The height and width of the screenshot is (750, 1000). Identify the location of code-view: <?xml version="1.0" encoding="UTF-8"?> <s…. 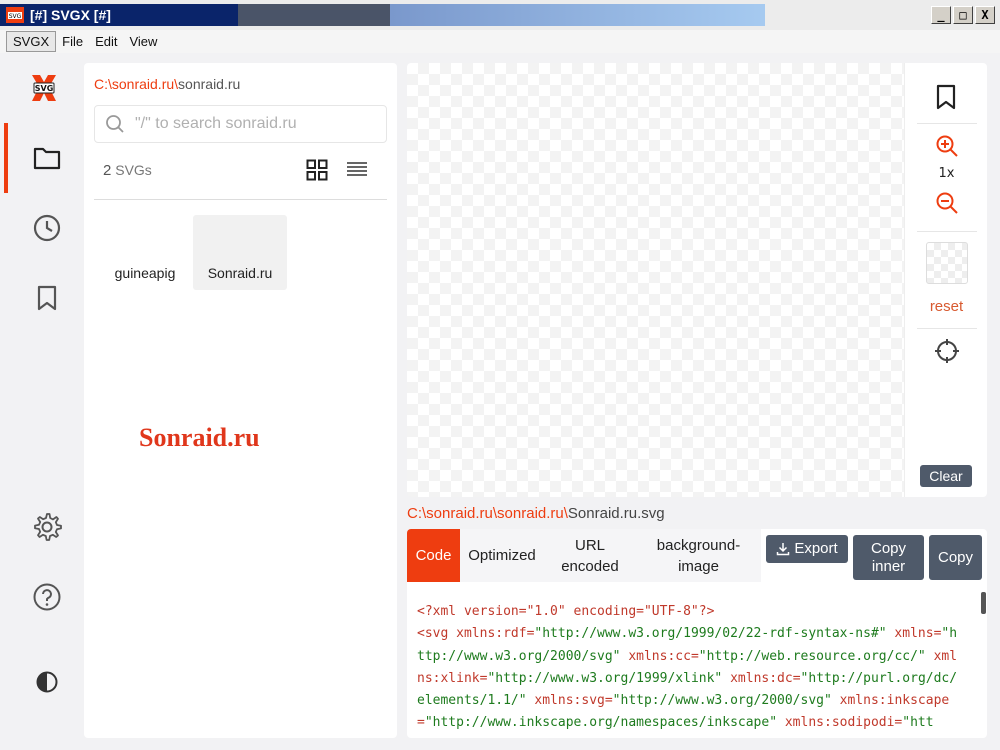
(694, 668).